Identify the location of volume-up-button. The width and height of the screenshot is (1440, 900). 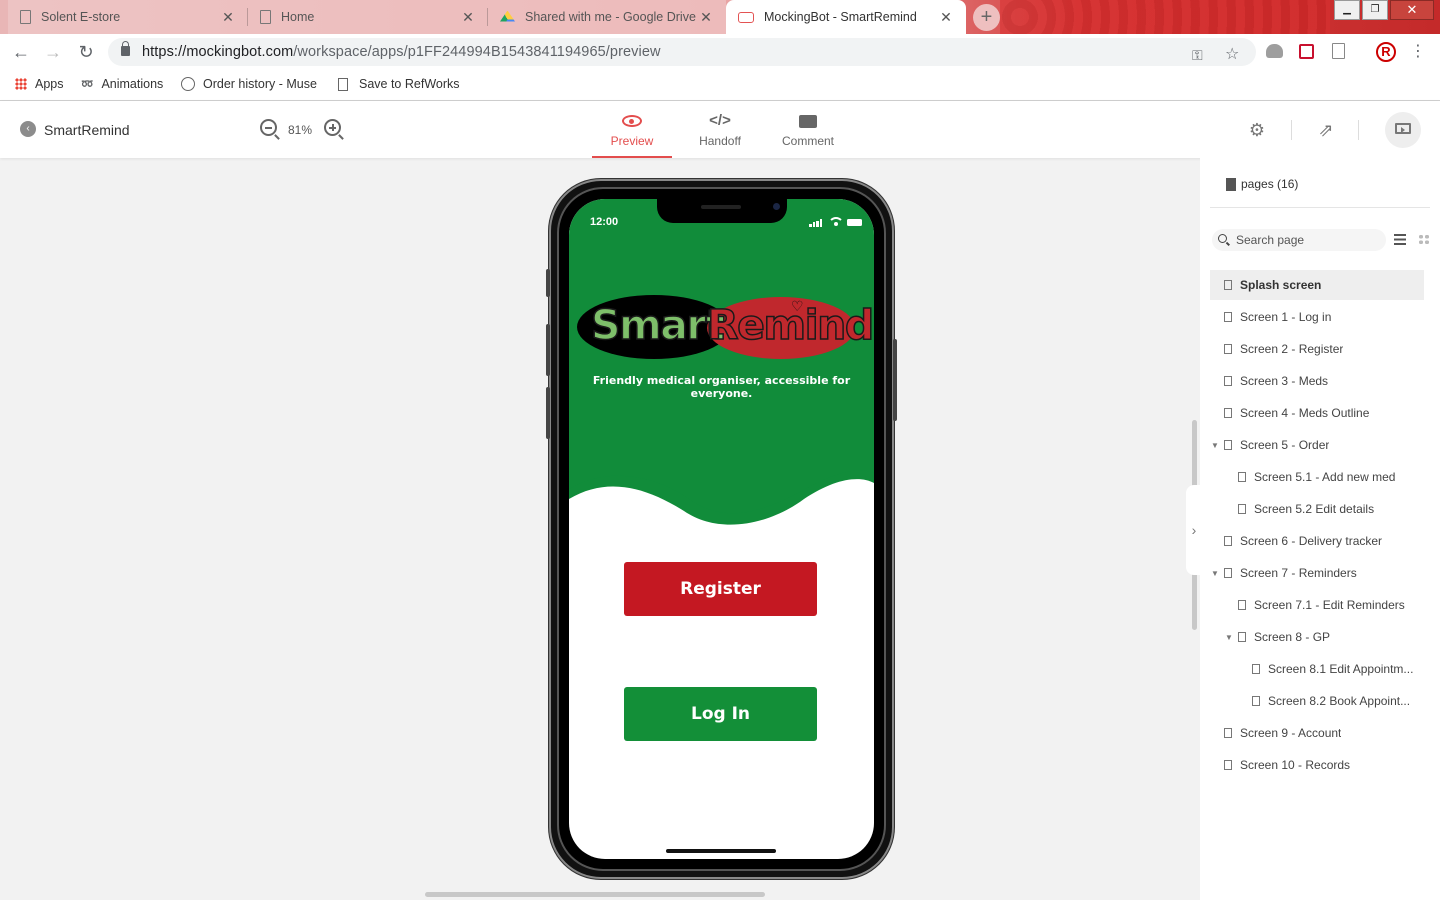
(548, 350).